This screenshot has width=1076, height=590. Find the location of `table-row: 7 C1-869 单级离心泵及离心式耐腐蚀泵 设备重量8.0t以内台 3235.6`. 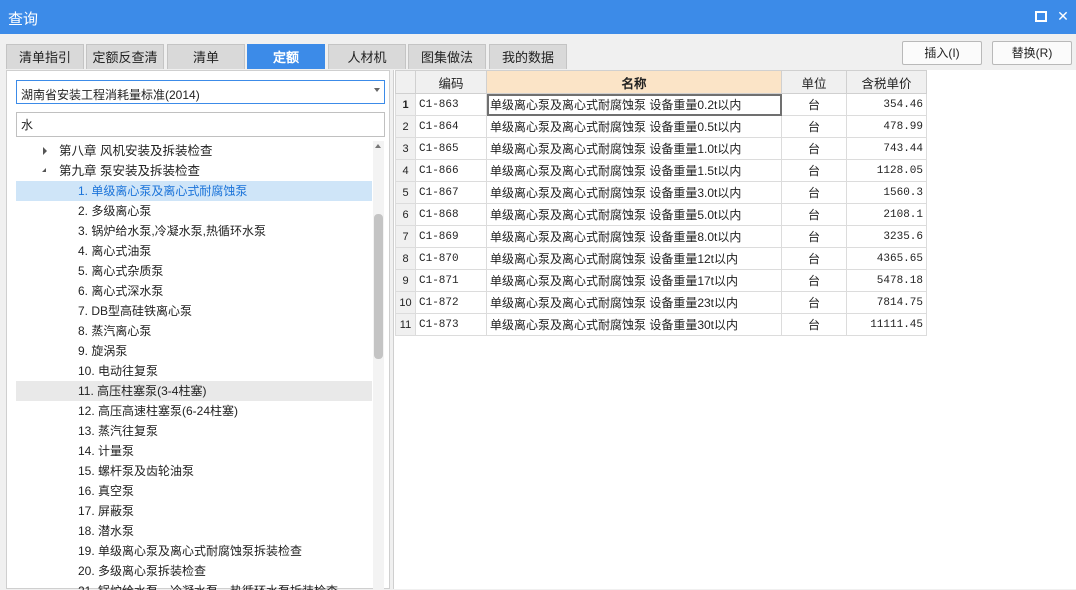

table-row: 7 C1-869 单级离心泵及离心式耐腐蚀泵 设备重量8.0t以内台 3235.6 is located at coordinates (661, 236).